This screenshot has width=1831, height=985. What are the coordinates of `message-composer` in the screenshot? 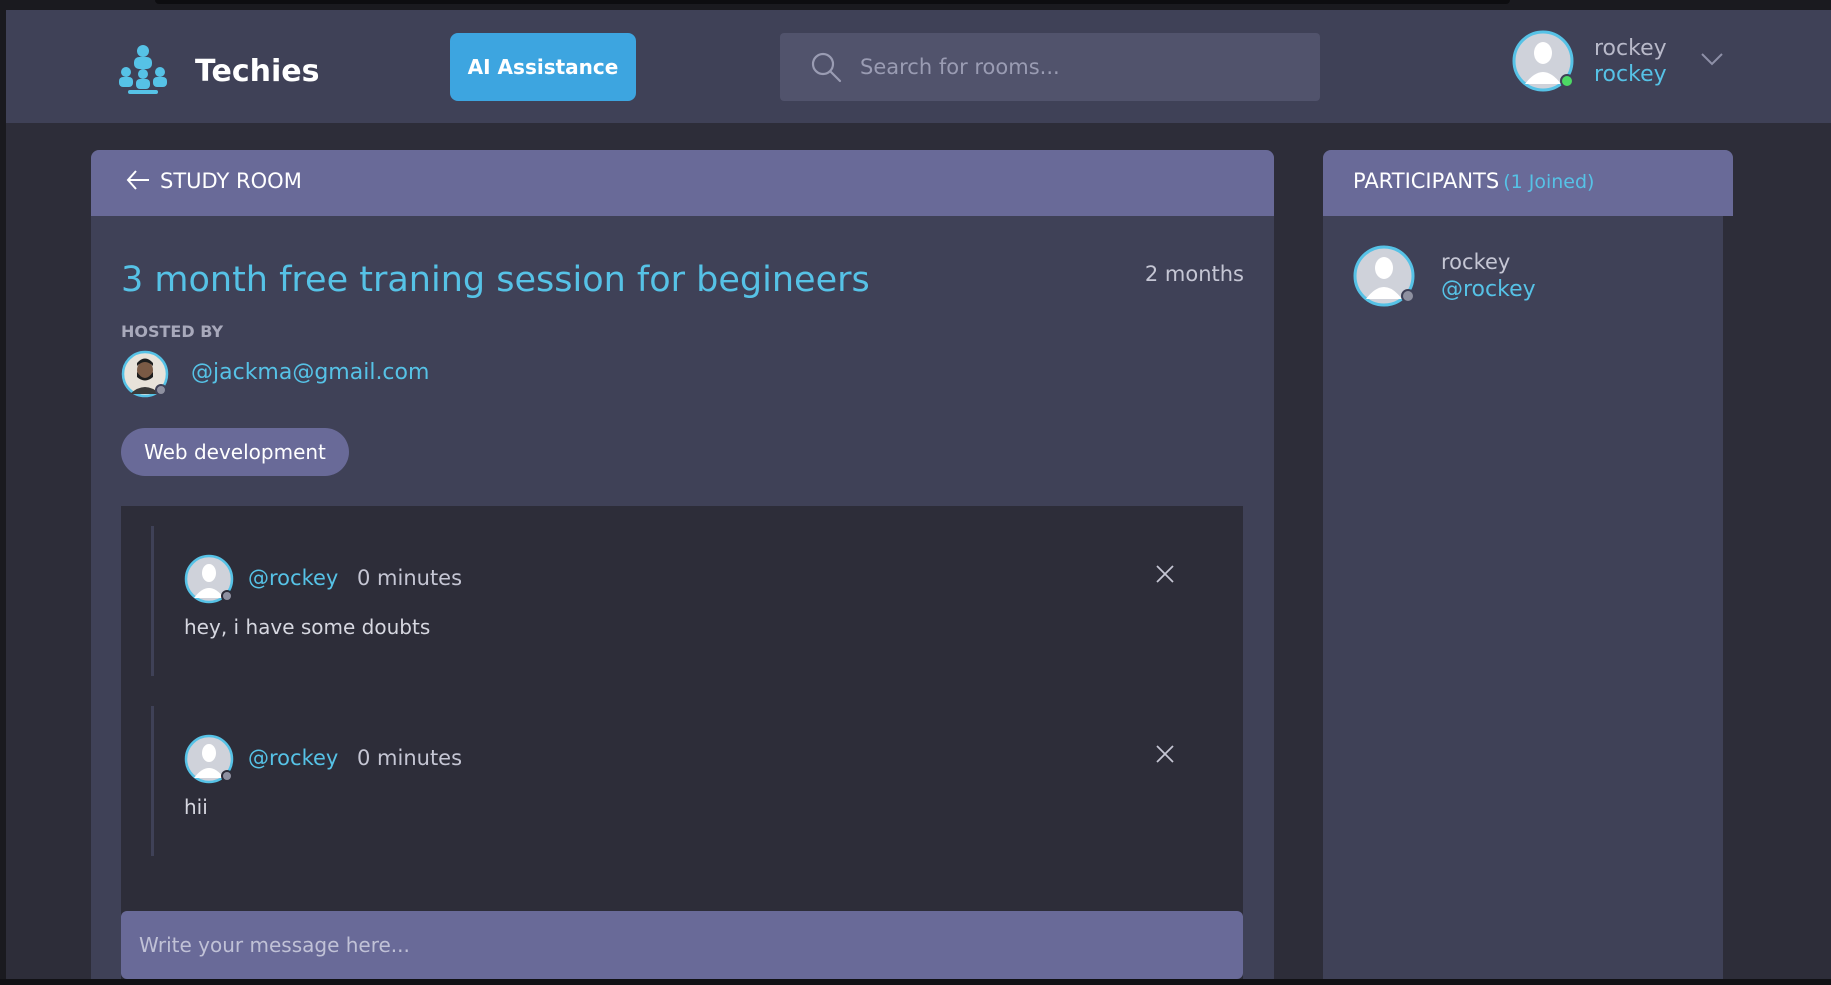 It's located at (682, 945).